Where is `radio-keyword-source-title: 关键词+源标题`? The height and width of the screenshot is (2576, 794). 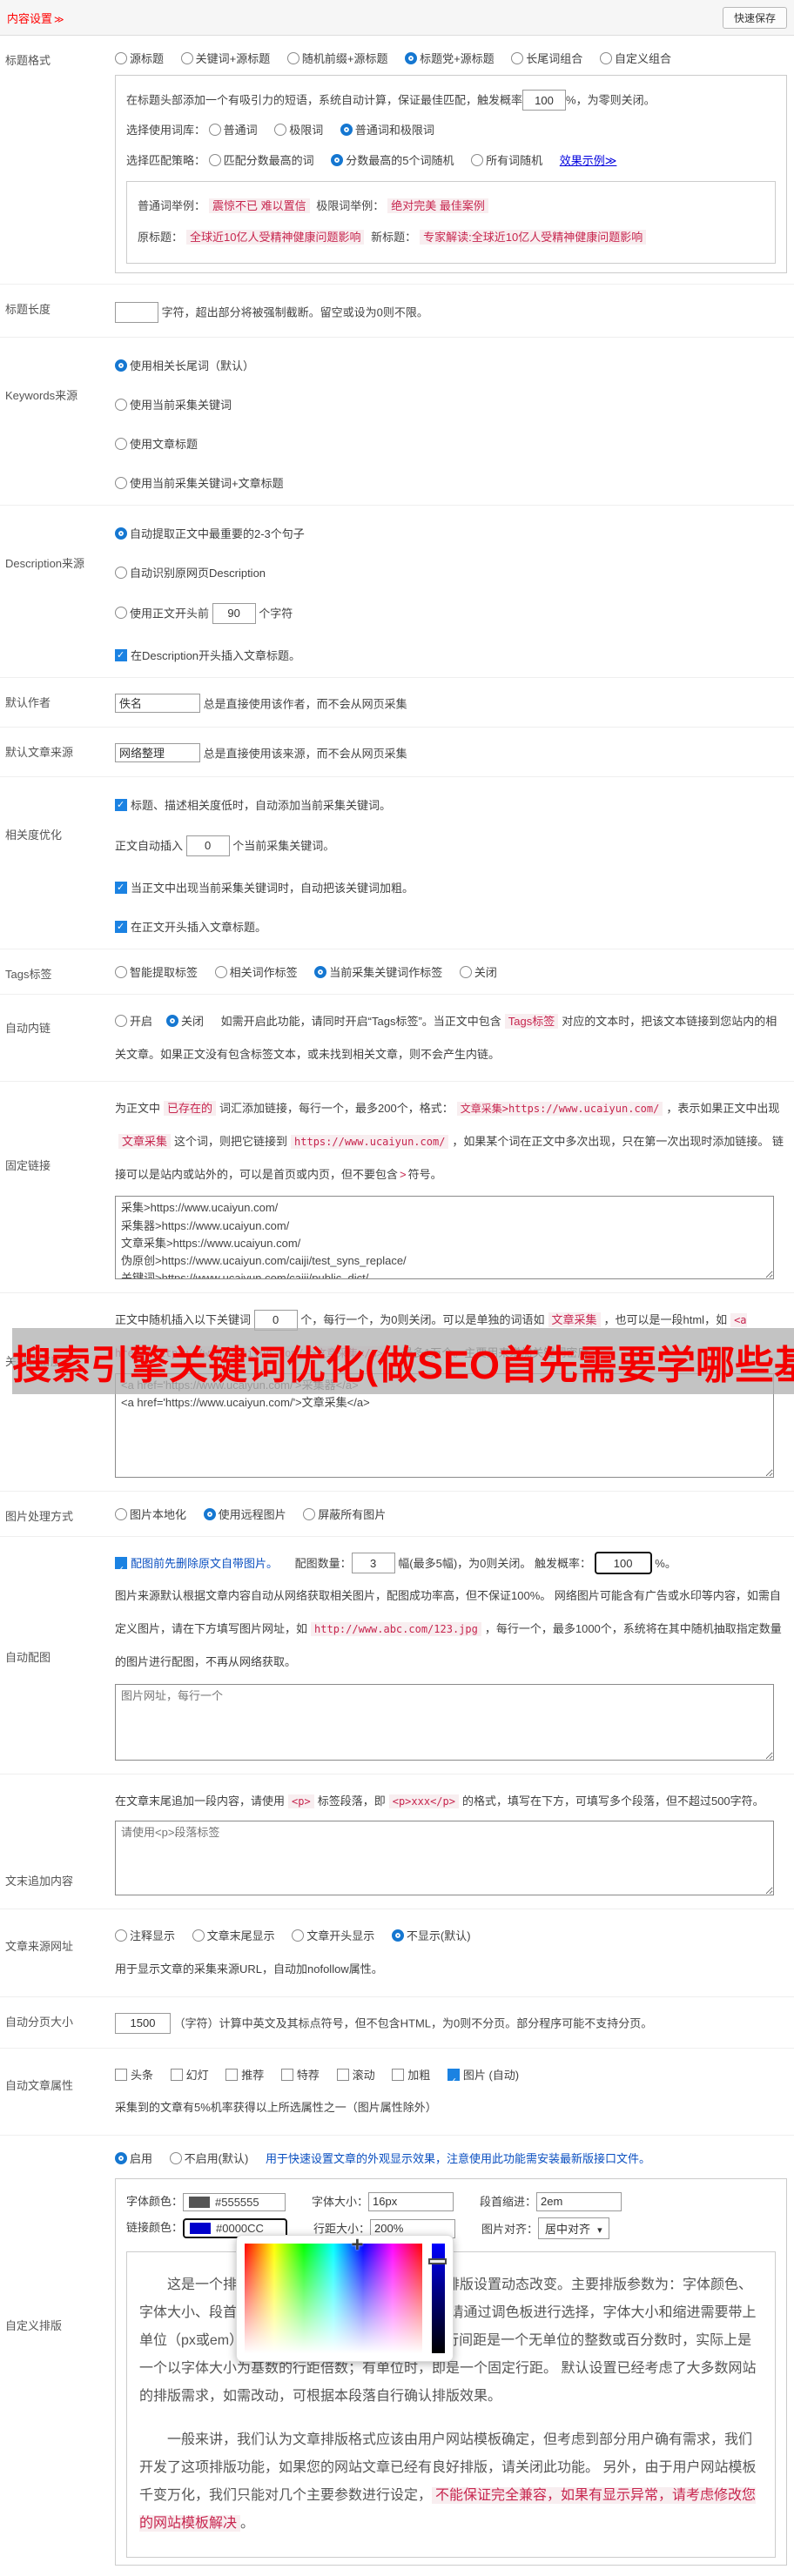
radio-keyword-source-title: 关键词+源标题 is located at coordinates (225, 59).